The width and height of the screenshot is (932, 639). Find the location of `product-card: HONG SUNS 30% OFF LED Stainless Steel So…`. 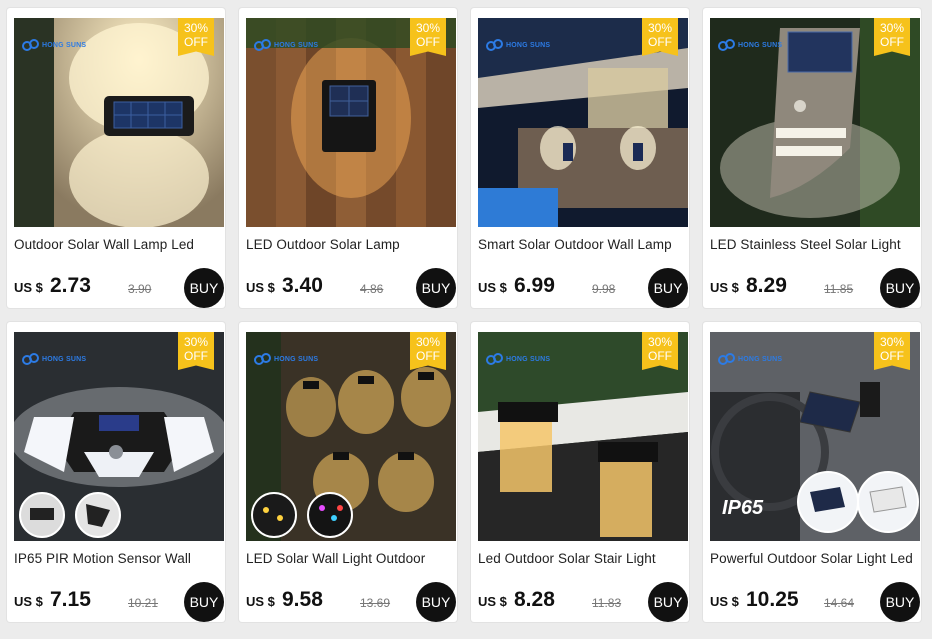

product-card: HONG SUNS 30% OFF LED Stainless Steel So… is located at coordinates (812, 158).